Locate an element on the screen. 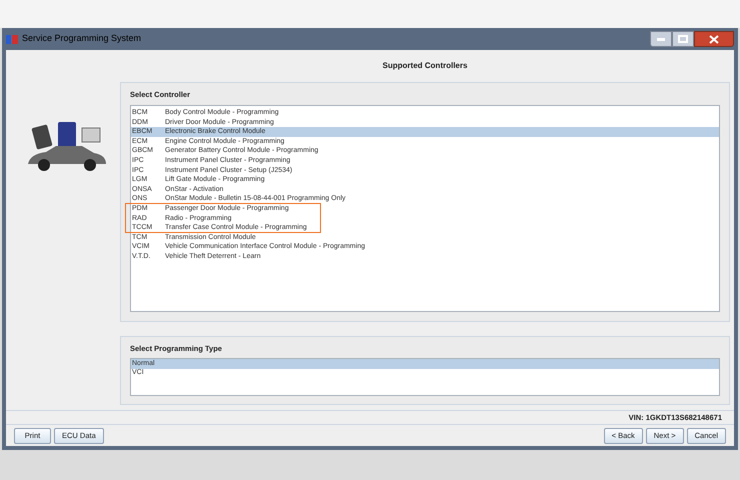 The width and height of the screenshot is (740, 480). maximize-icon is located at coordinates (683, 39).